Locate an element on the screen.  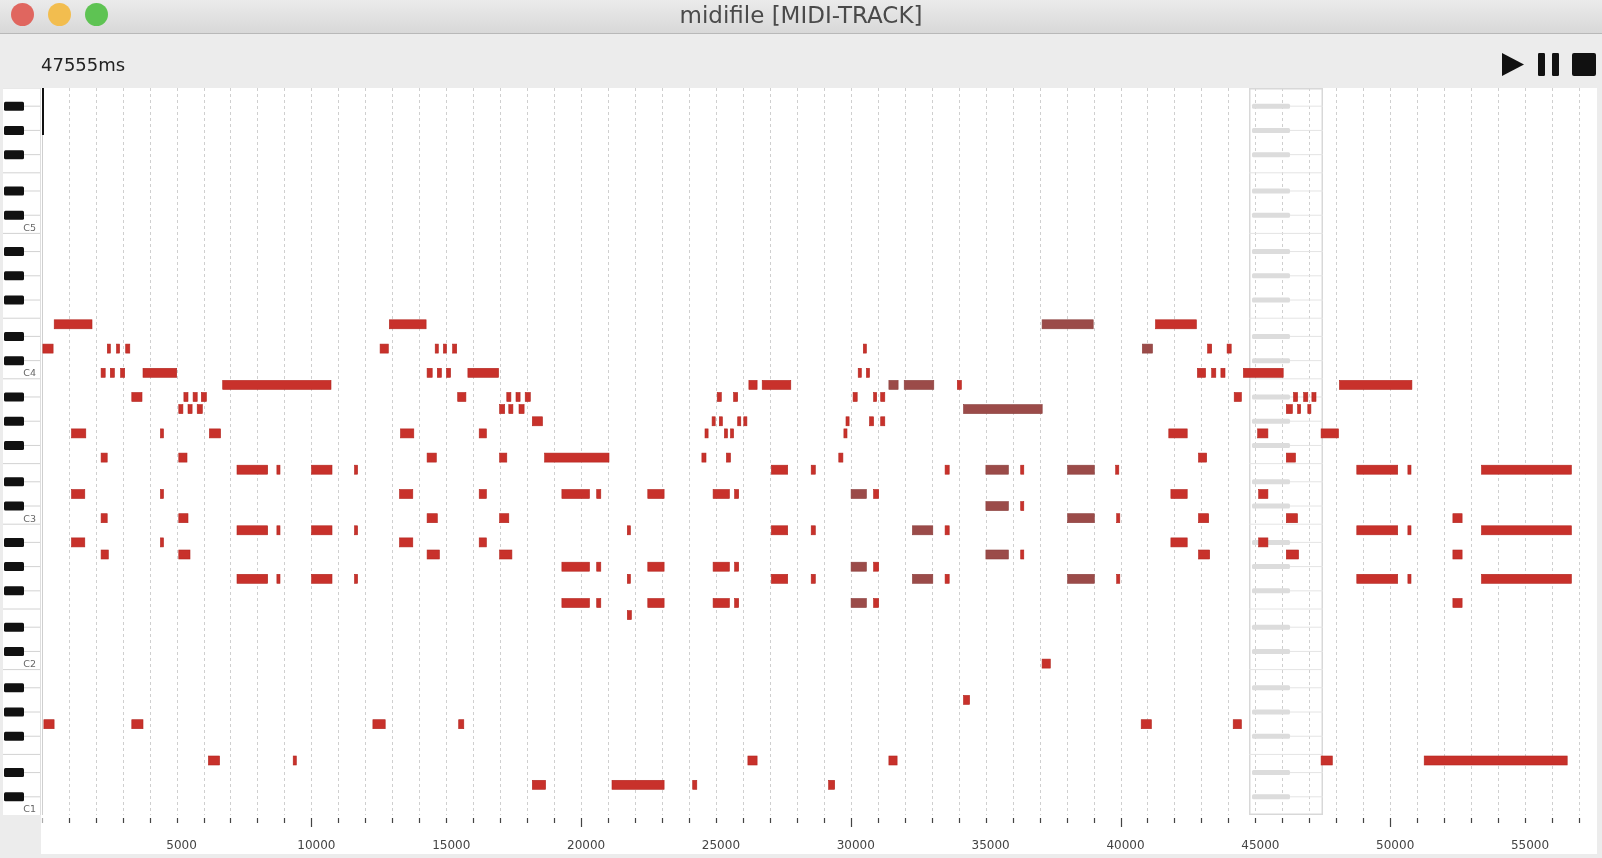
axis-label: 40000 is located at coordinates (1125, 845).